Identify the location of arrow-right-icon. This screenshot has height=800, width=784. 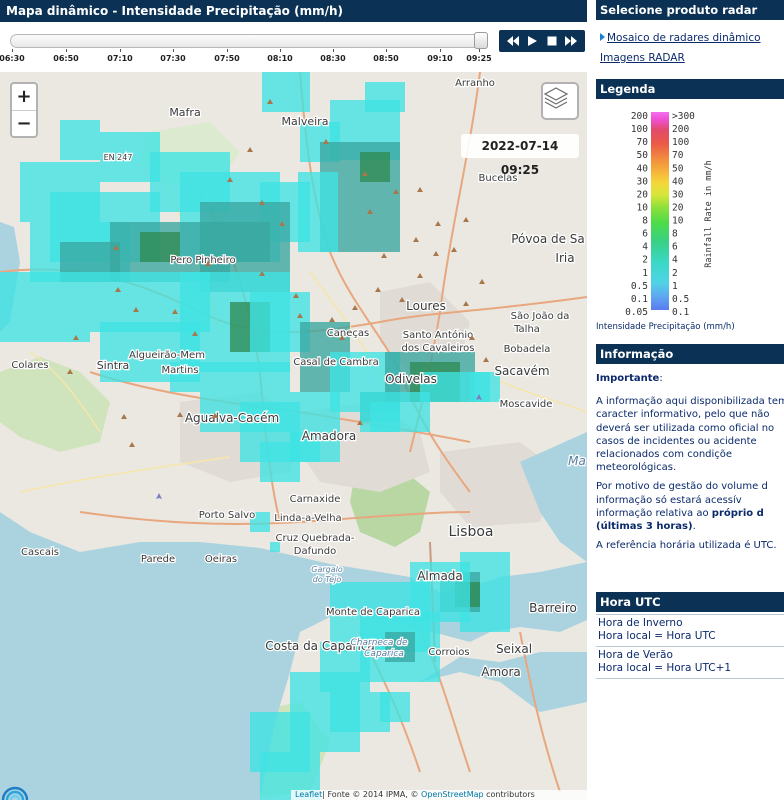
(602, 37).